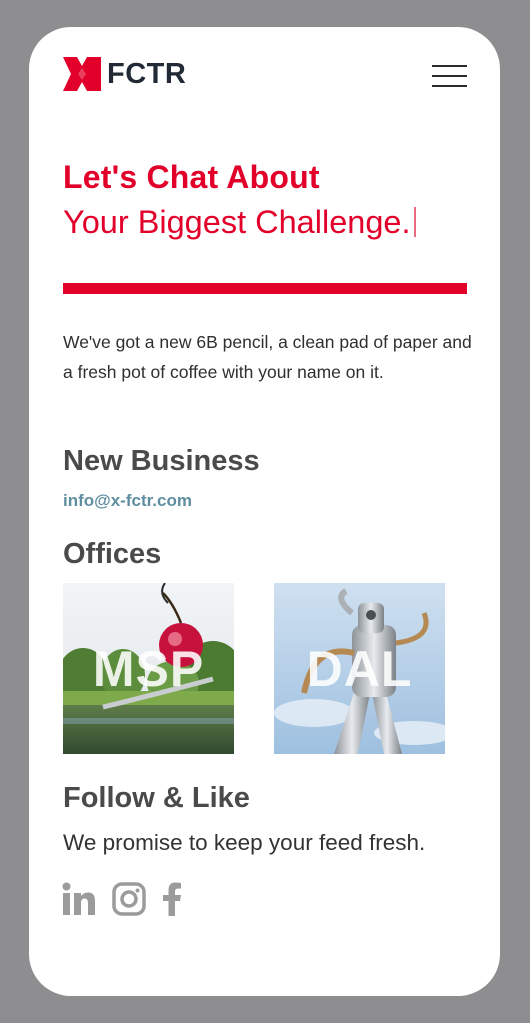 The width and height of the screenshot is (530, 1023). I want to click on new-business-email-link: info@x-fctr.com, so click(127, 501).